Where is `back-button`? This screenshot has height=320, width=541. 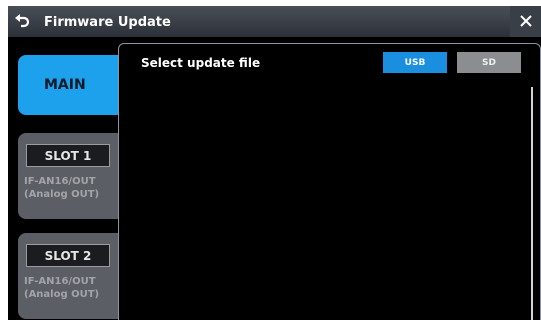
back-button is located at coordinates (22, 21).